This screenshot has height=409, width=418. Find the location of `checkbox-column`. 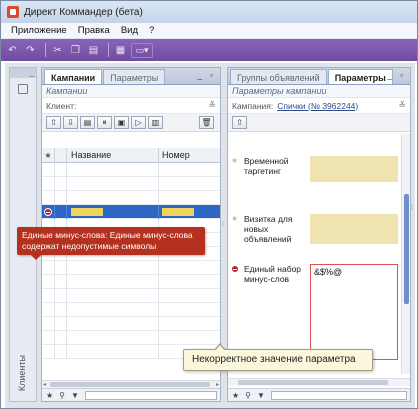

checkbox-column is located at coordinates (60, 155).